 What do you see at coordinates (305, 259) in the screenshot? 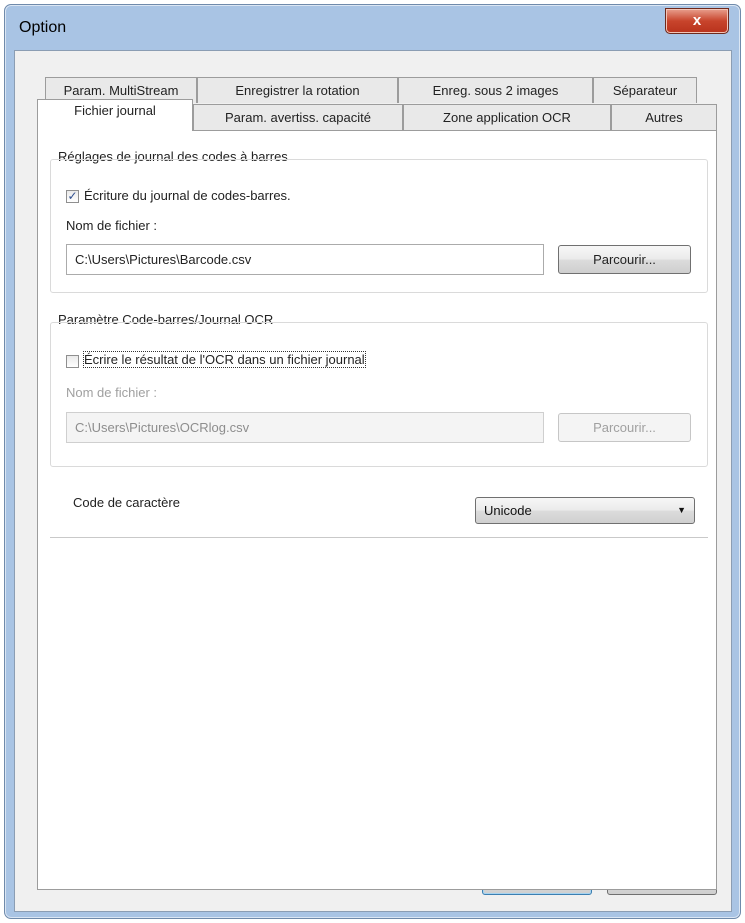
I see `barcode-filename-input: C:\Users\Pictures\Barcode.csv` at bounding box center [305, 259].